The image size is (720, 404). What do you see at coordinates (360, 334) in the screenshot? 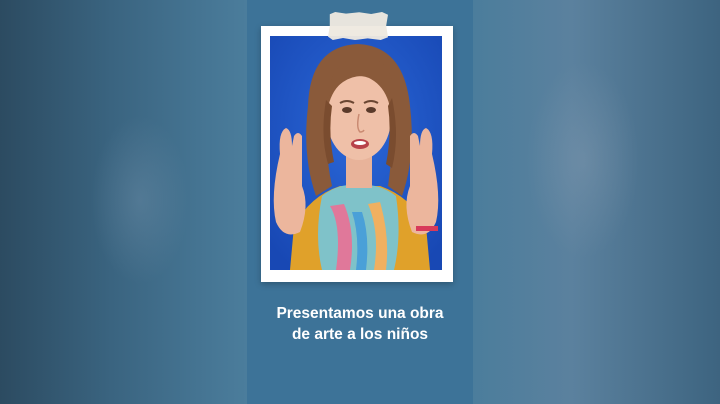
I see `caption-line-2: de arte a los niños` at bounding box center [360, 334].